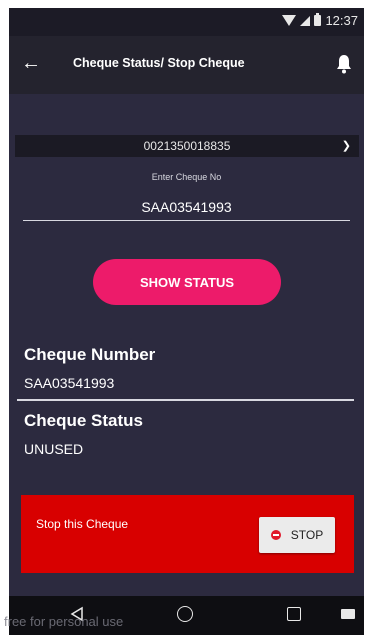 This screenshot has height=635, width=367. I want to click on stop-circle-icon, so click(275, 535).